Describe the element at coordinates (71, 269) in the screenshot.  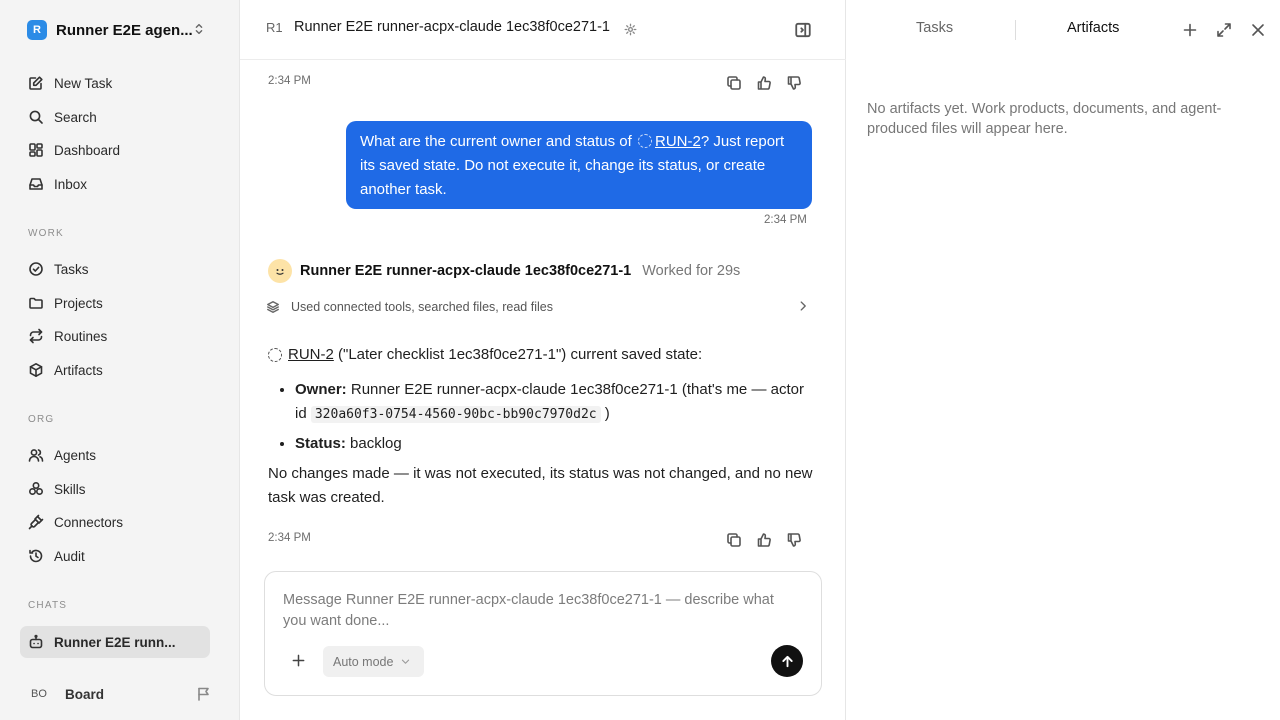
I see `nav-label: Tasks` at that location.